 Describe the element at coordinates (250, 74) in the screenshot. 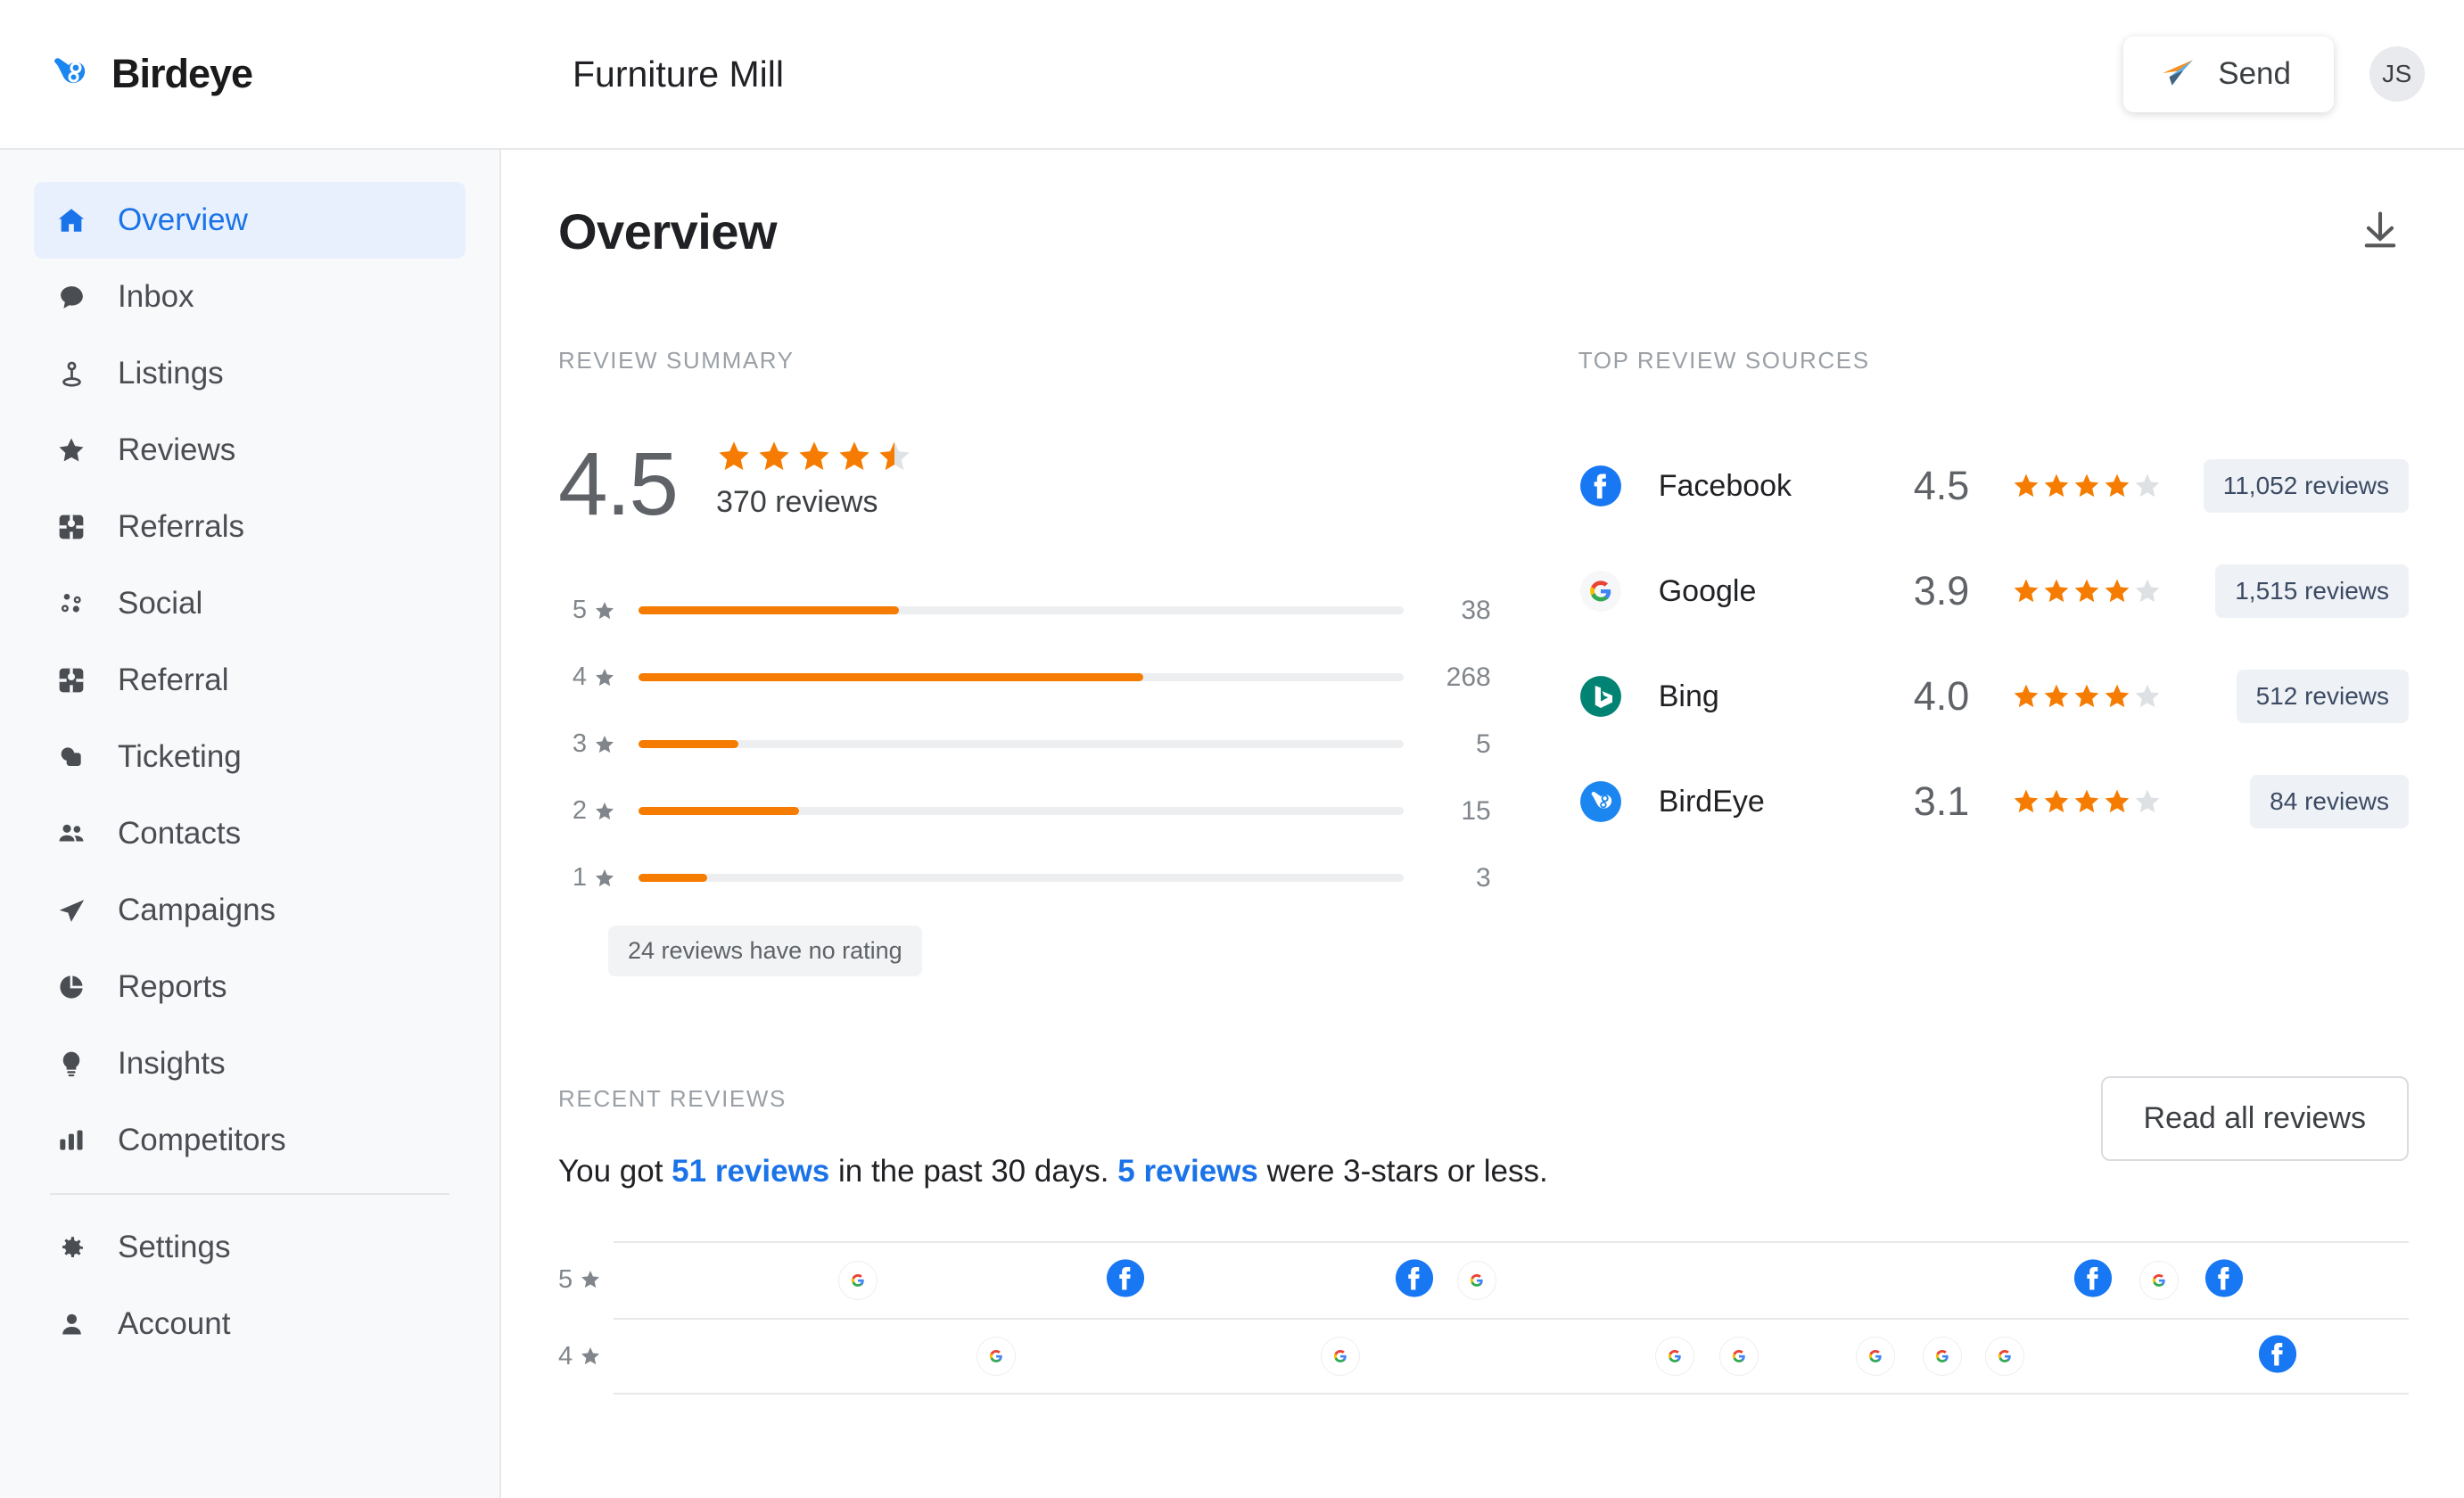

I see `brand: Birdeye` at that location.